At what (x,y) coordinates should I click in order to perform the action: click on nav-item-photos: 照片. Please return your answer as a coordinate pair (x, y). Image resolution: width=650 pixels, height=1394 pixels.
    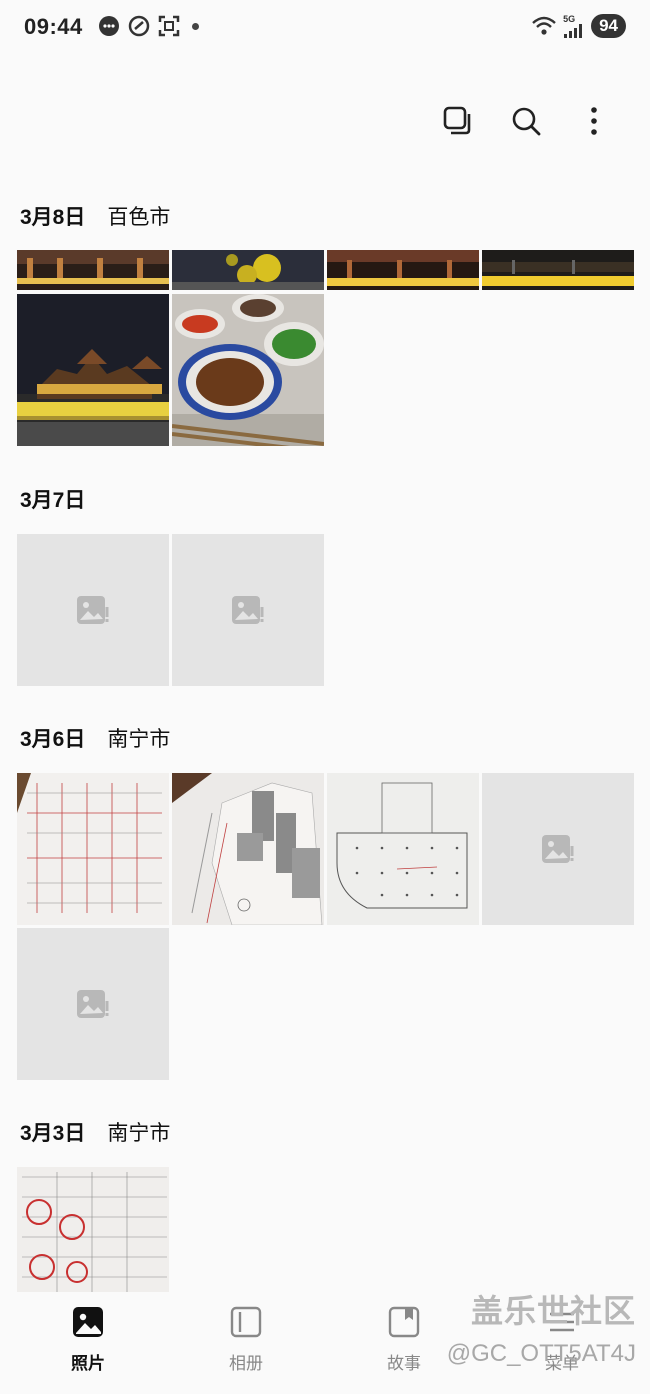
    Looking at the image, I should click on (88, 1340).